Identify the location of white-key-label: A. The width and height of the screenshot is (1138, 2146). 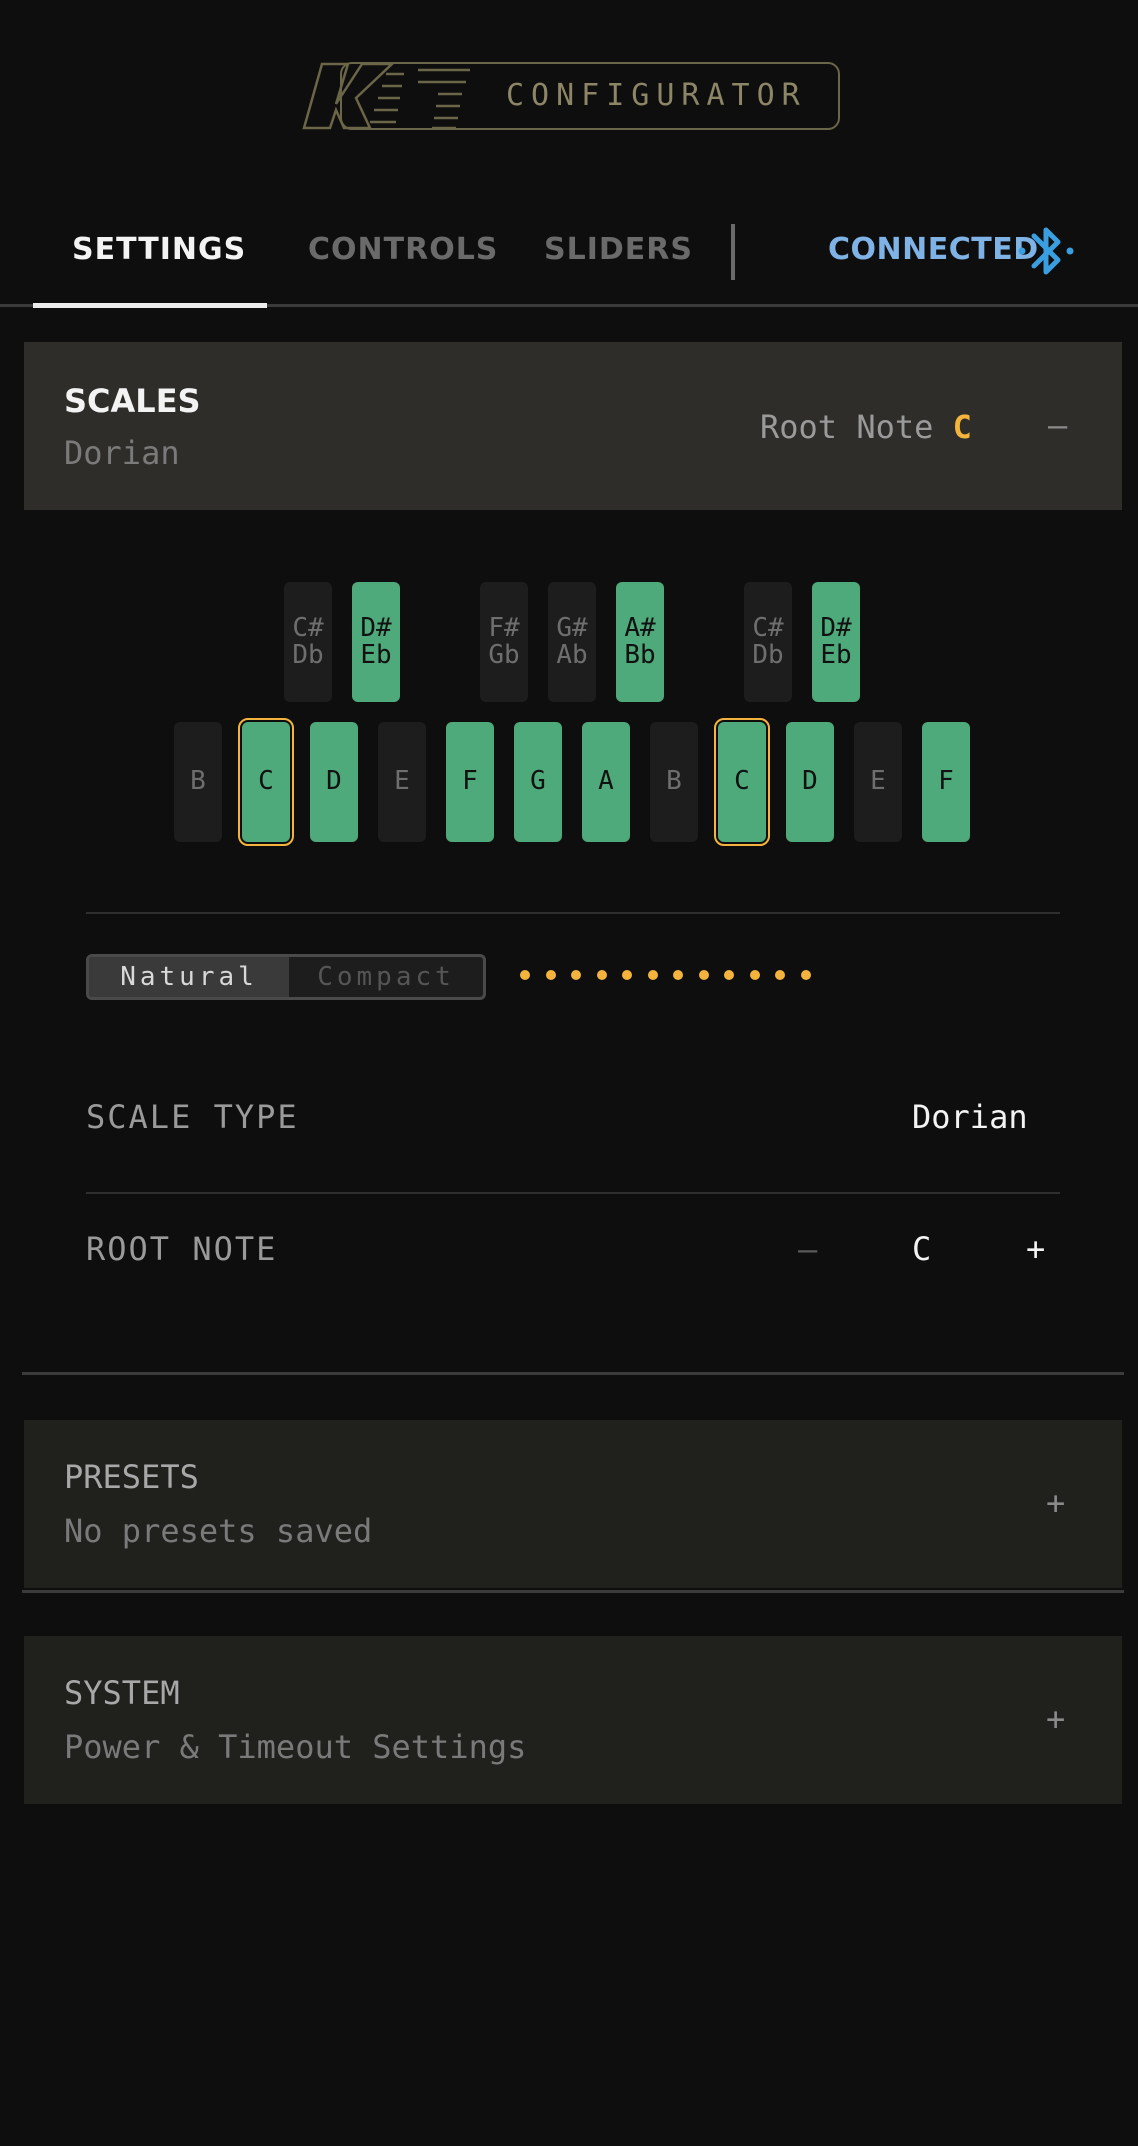
(606, 781).